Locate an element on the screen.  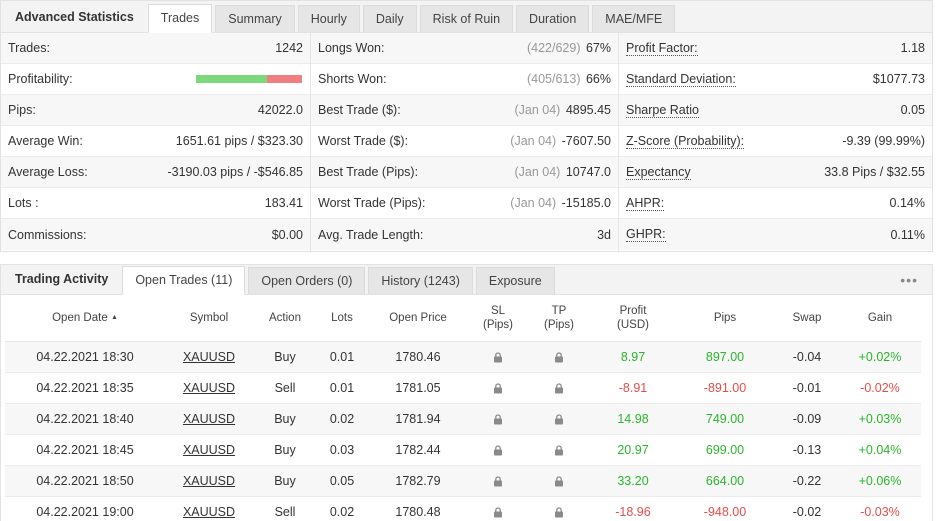
tab-daily: Daily is located at coordinates (389, 18).